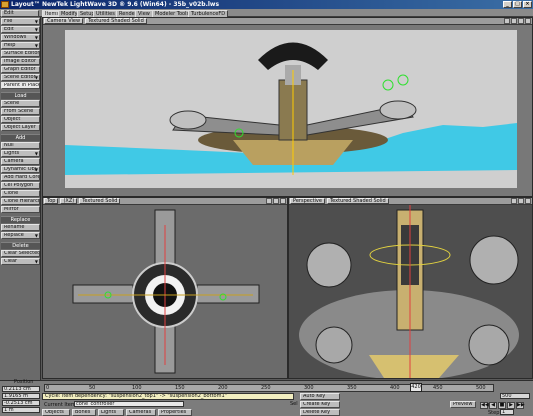 This screenshot has height=416, width=533. Describe the element at coordinates (307, 201) in the screenshot. I see `view-type-dropdown: Perspective` at that location.